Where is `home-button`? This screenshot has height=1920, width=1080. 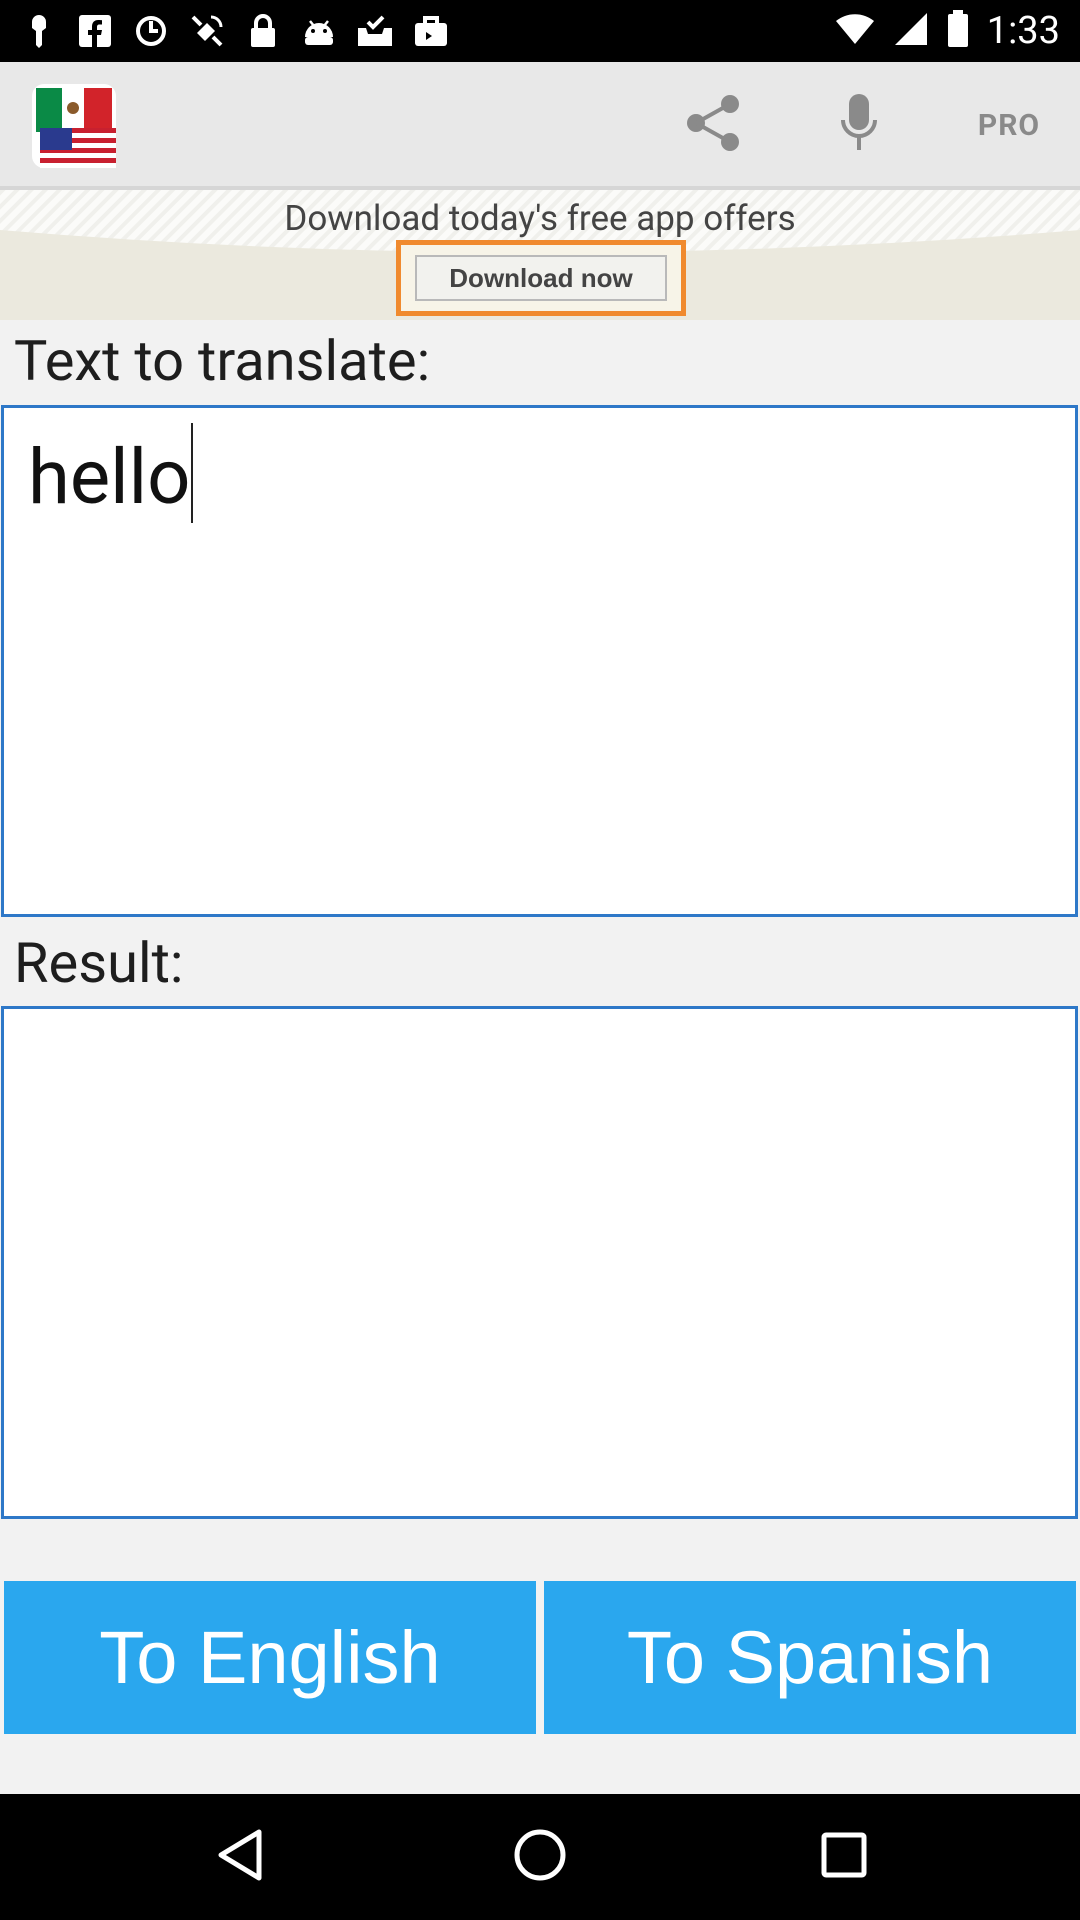 home-button is located at coordinates (540, 1857).